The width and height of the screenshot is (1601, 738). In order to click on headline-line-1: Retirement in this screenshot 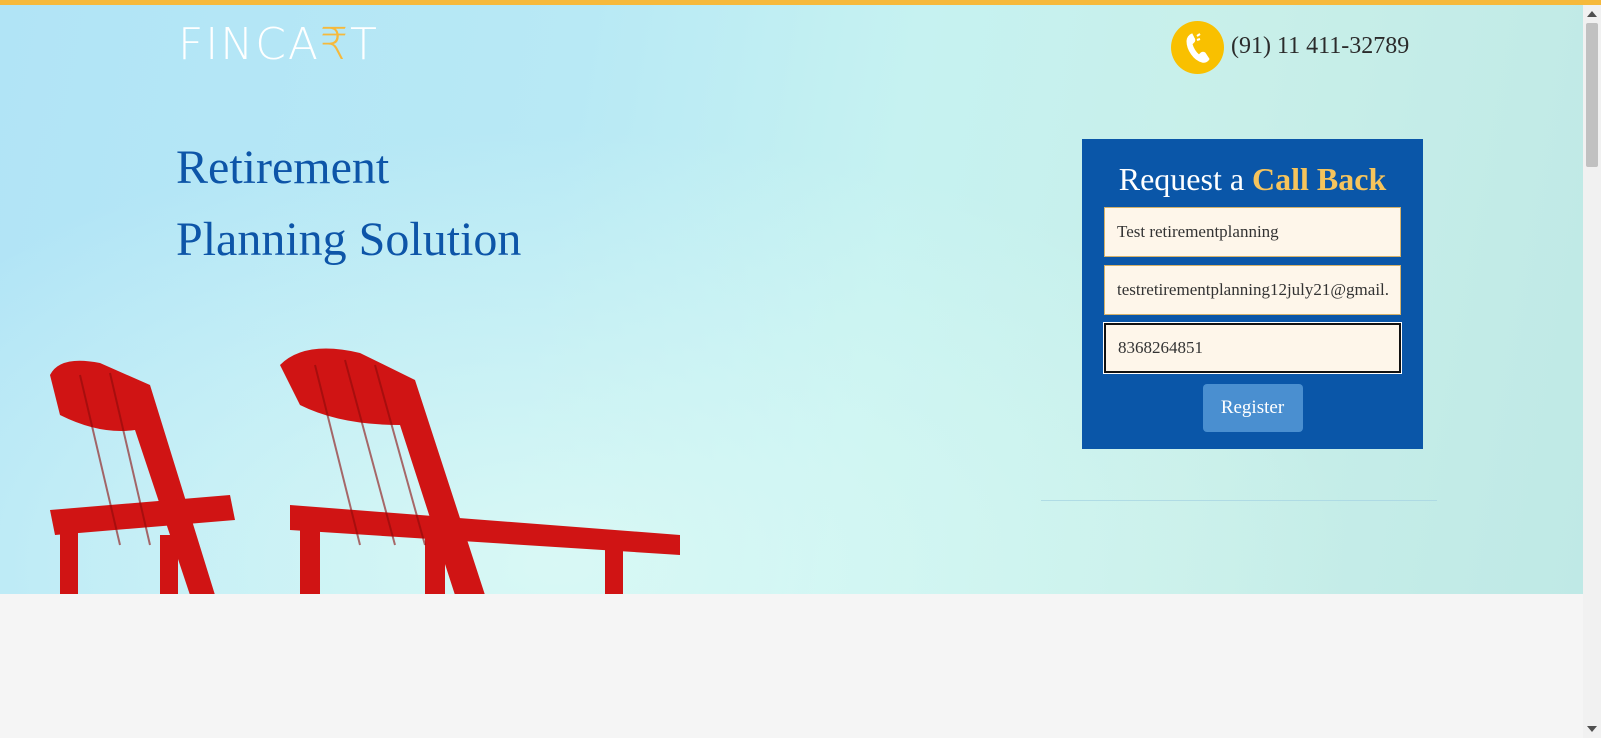, I will do `click(283, 167)`.